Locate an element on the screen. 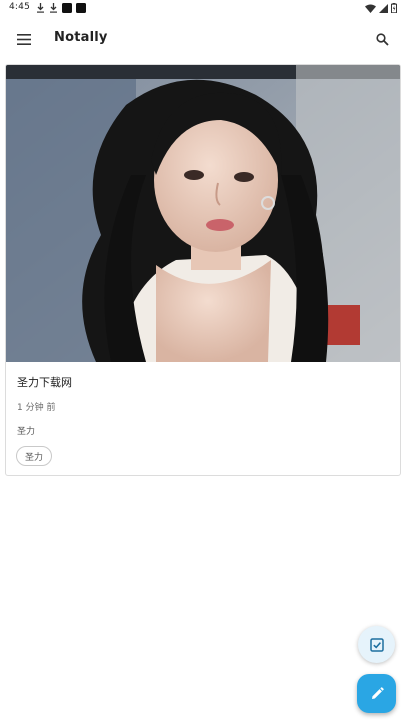  top-app-bar: Notally is located at coordinates (203, 39).